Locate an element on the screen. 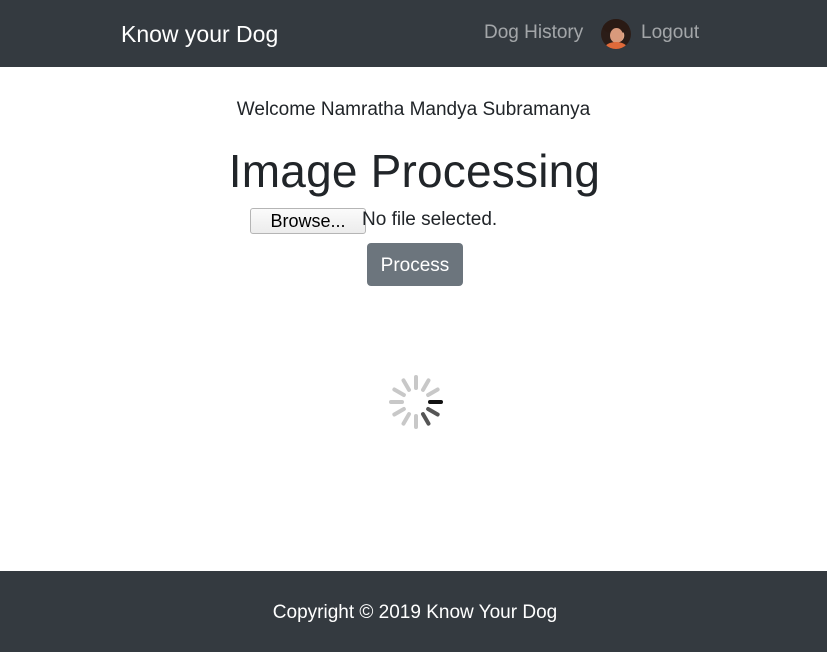 This screenshot has width=827, height=652. process-button: Process is located at coordinates (415, 264).